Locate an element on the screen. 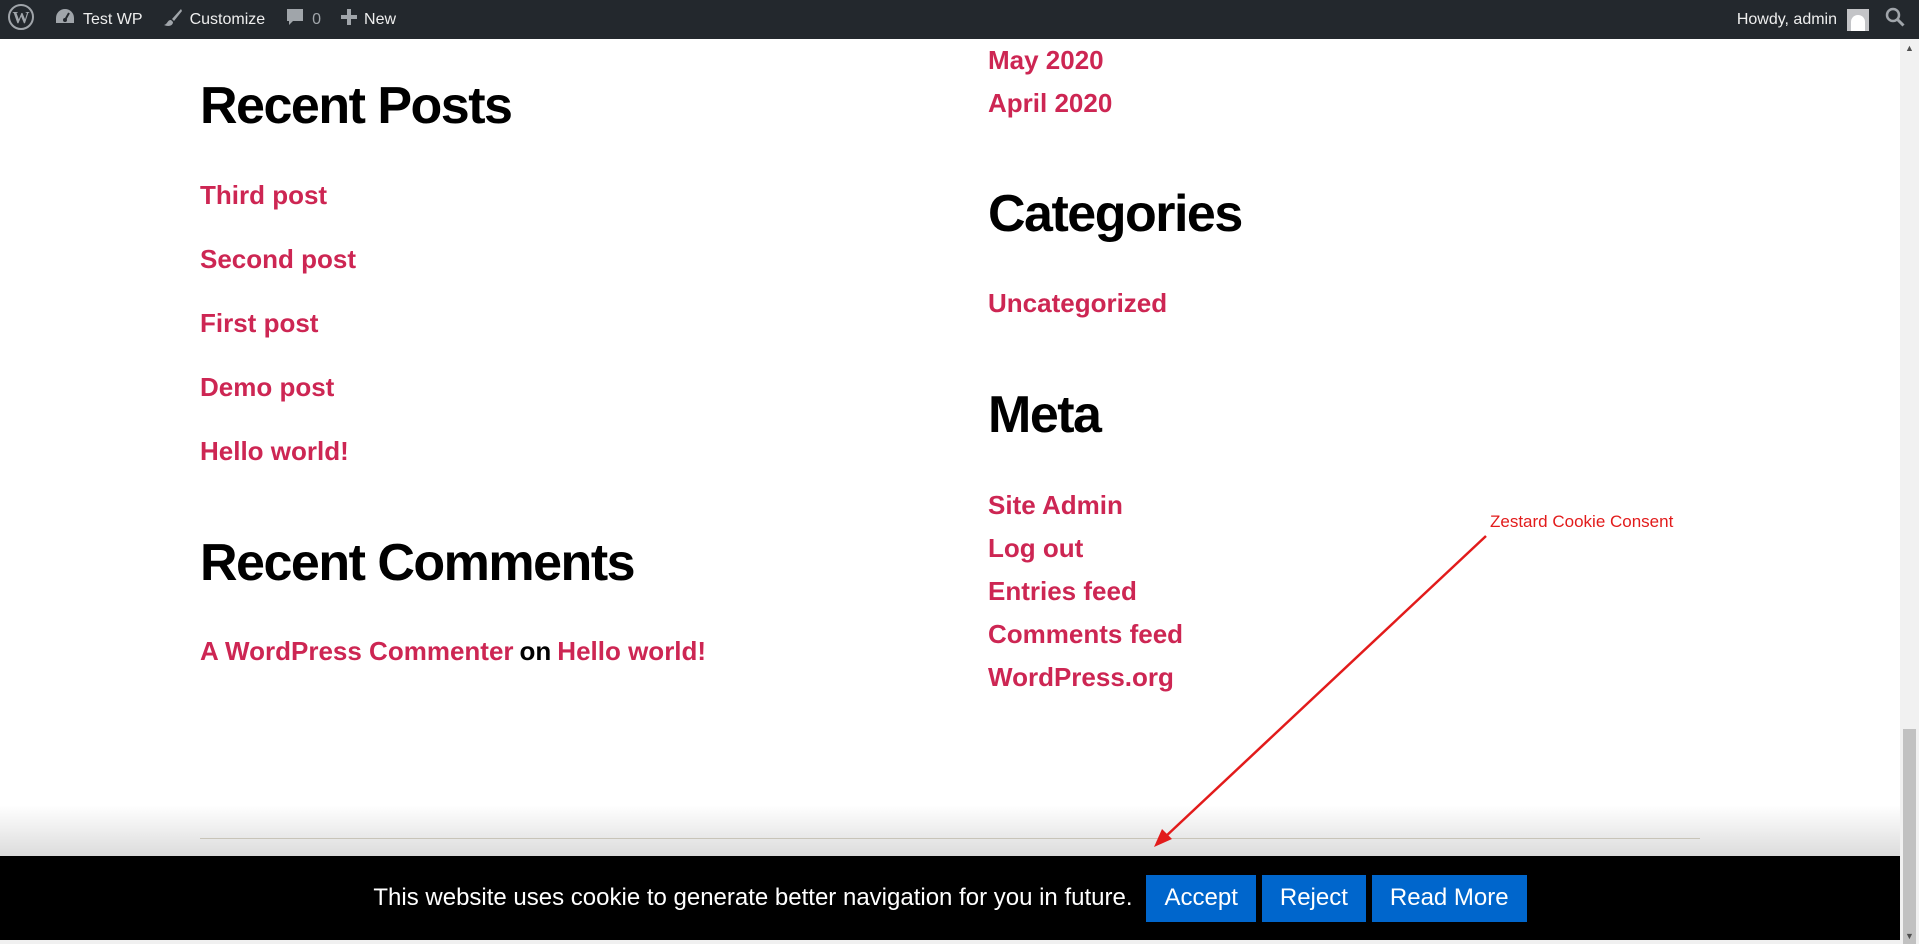  howdy-label: Howdy, admin is located at coordinates (1786, 19).